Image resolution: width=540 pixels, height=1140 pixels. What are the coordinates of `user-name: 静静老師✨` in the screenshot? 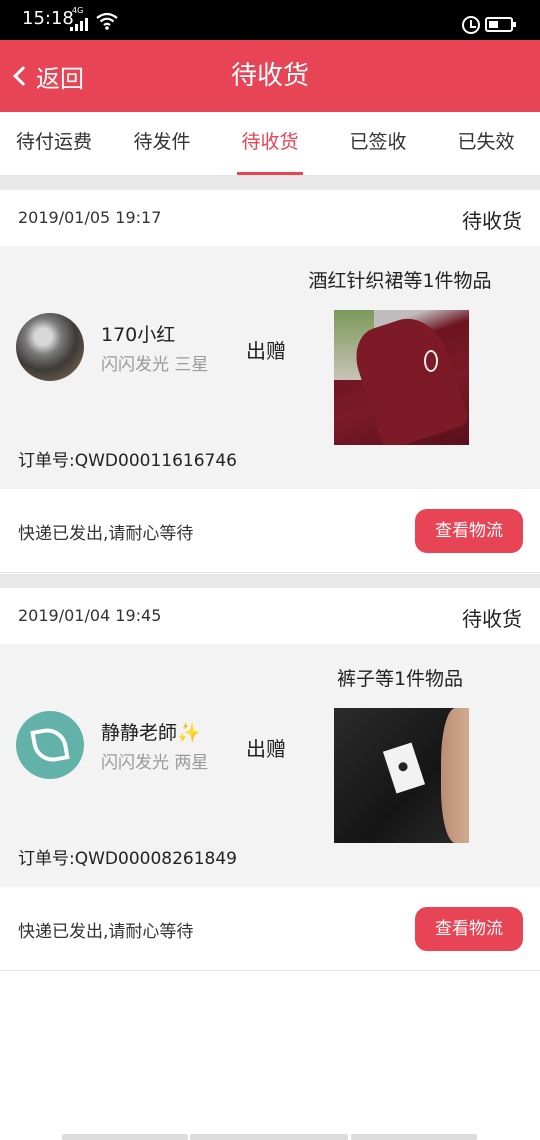 It's located at (151, 733).